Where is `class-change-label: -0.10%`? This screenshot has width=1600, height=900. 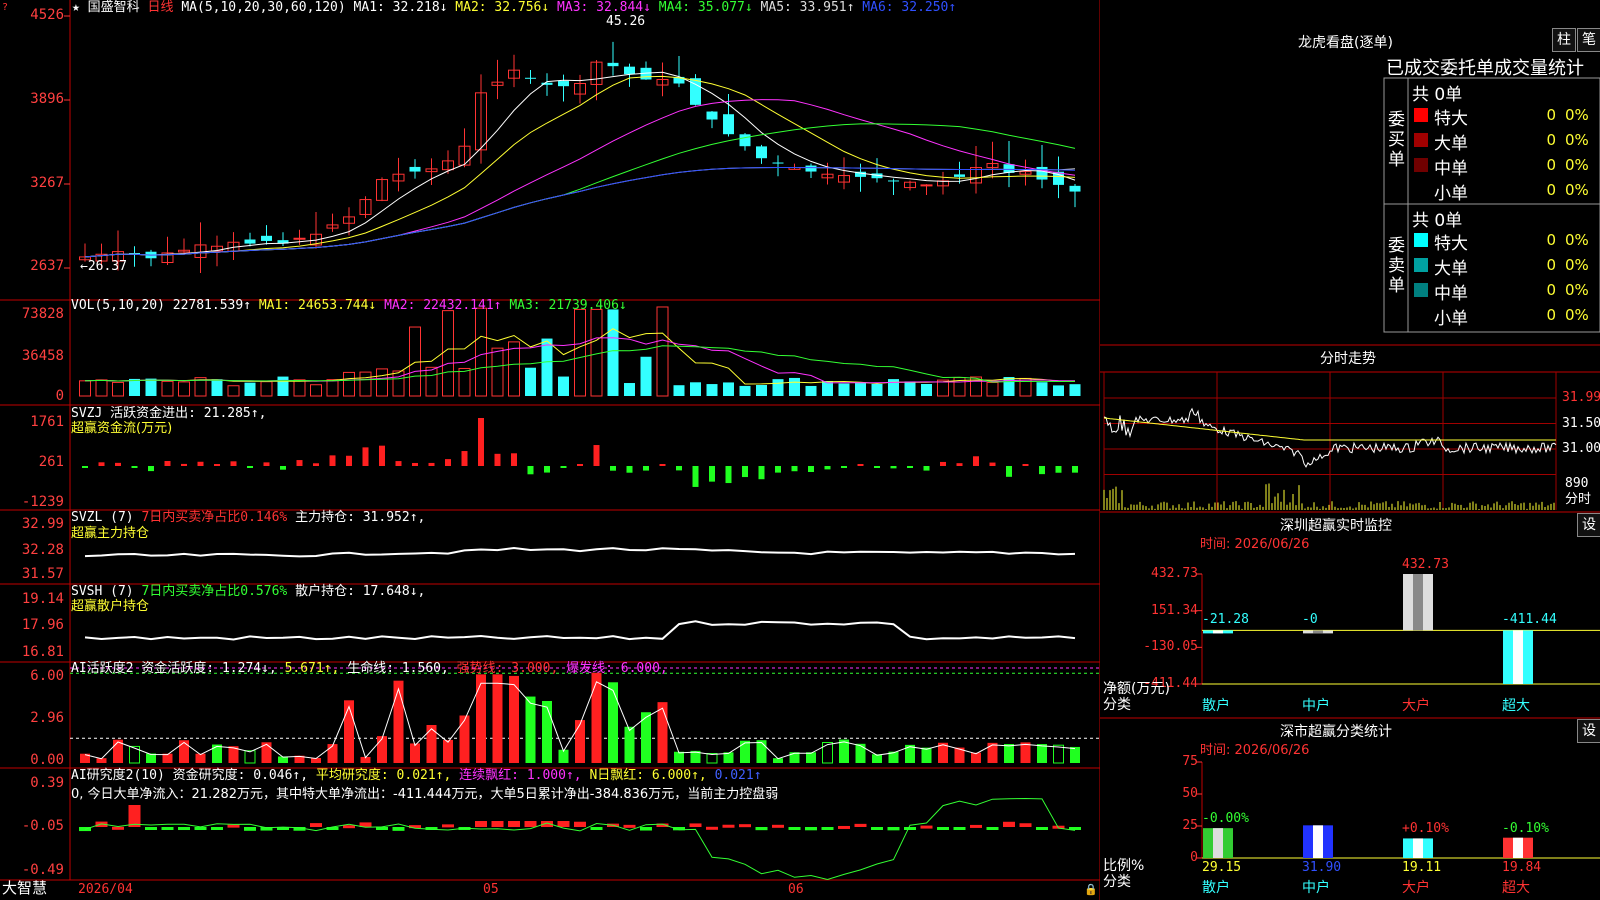
class-change-label: -0.10% is located at coordinates (1525, 828).